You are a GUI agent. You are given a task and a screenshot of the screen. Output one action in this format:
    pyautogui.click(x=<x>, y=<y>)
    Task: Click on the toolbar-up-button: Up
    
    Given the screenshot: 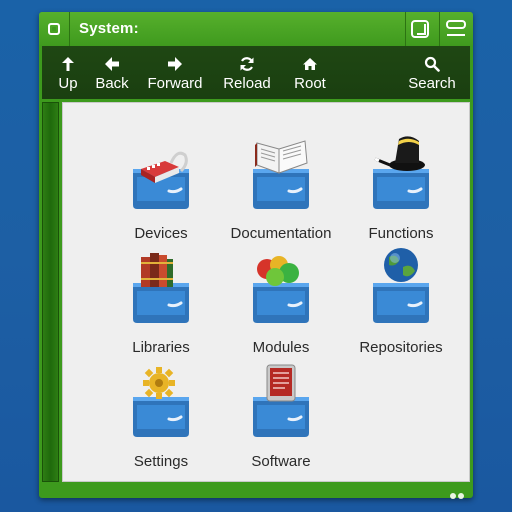 What is the action you would take?
    pyautogui.click(x=68, y=72)
    